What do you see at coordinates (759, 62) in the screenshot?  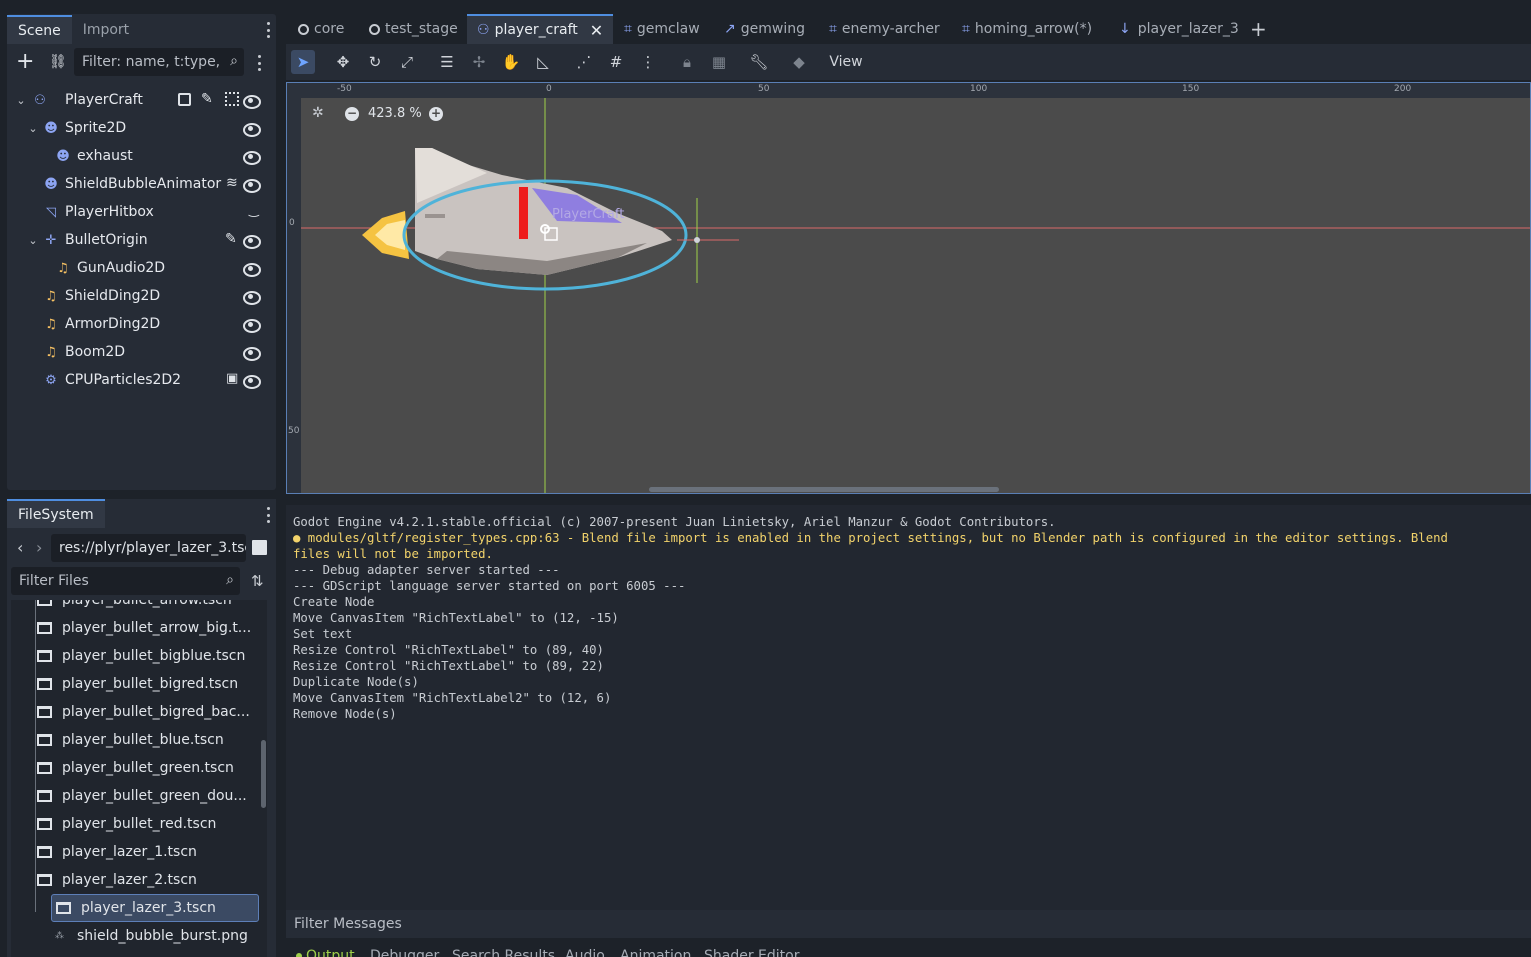 I see `skeleton-icon: 🔧︎` at bounding box center [759, 62].